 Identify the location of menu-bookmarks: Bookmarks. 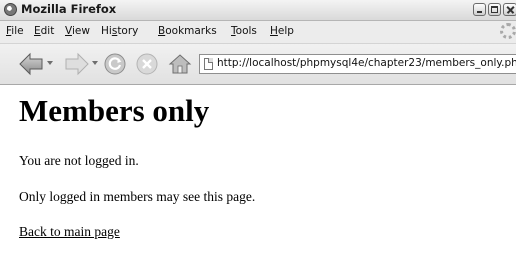
(187, 31).